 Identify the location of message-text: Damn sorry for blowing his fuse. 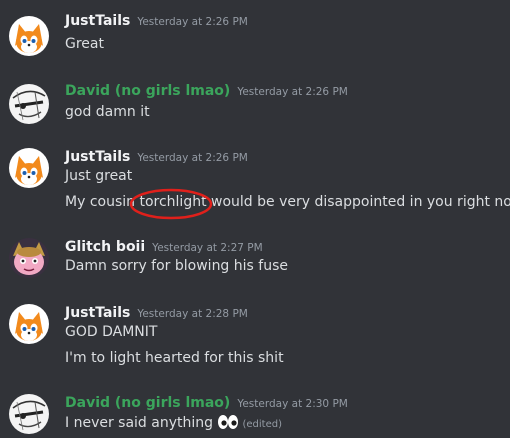
(176, 266).